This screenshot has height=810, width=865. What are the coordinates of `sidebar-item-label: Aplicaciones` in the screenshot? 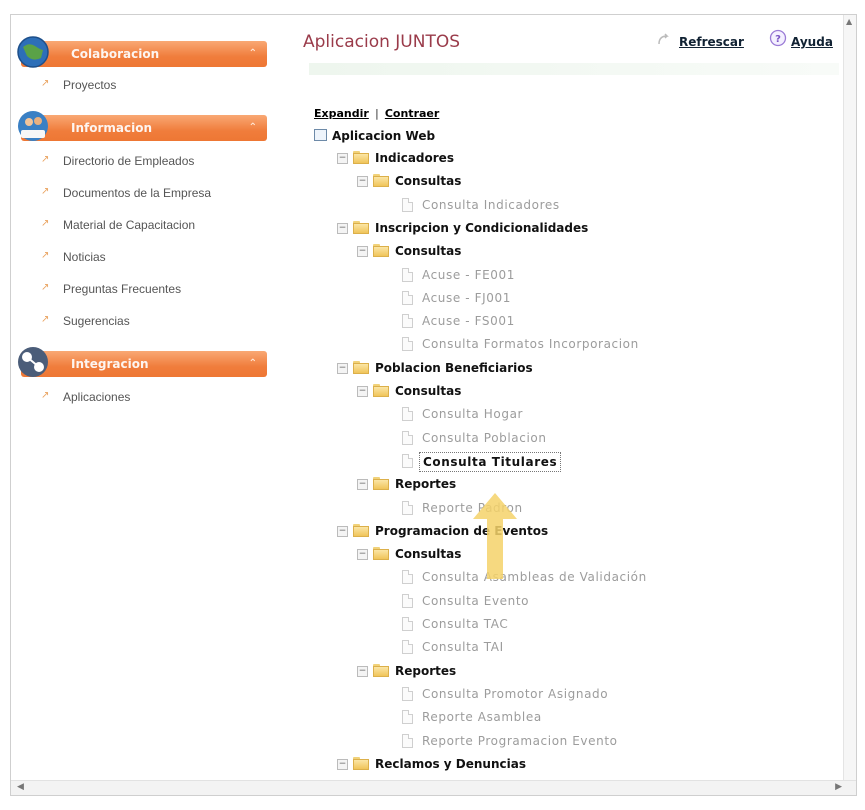 It's located at (97, 397).